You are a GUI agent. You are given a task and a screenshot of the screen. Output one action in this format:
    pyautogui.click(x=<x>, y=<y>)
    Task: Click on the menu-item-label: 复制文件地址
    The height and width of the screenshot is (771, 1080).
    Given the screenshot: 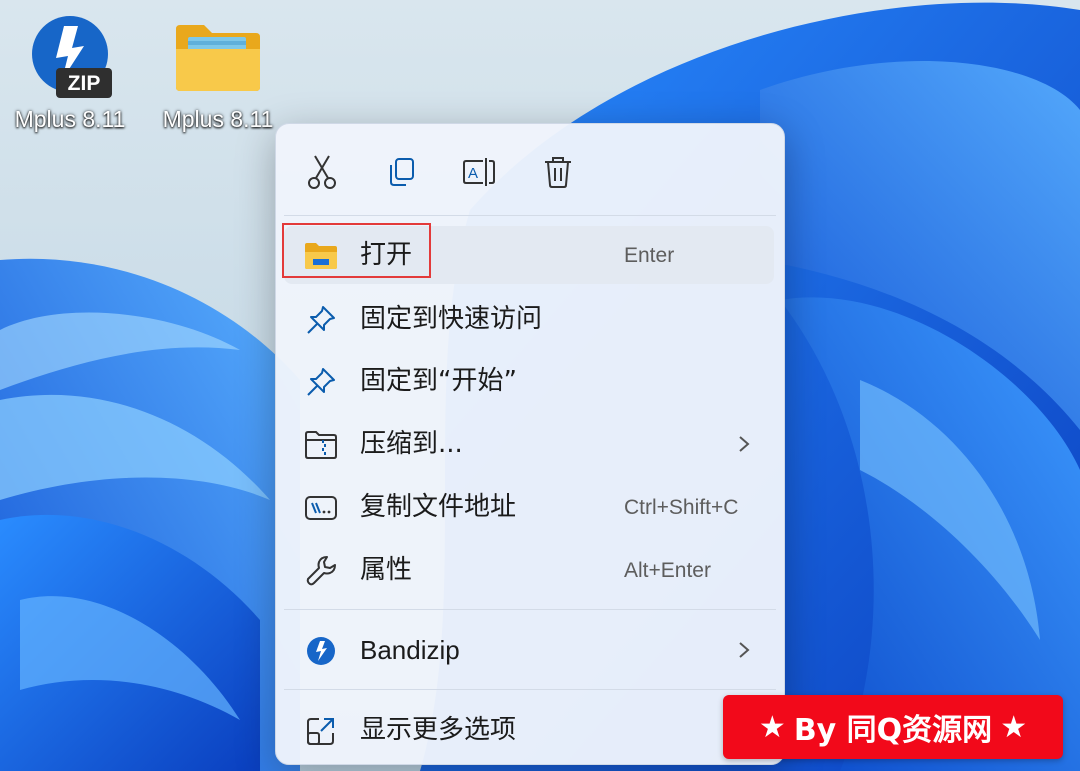 What is the action you would take?
    pyautogui.click(x=438, y=507)
    